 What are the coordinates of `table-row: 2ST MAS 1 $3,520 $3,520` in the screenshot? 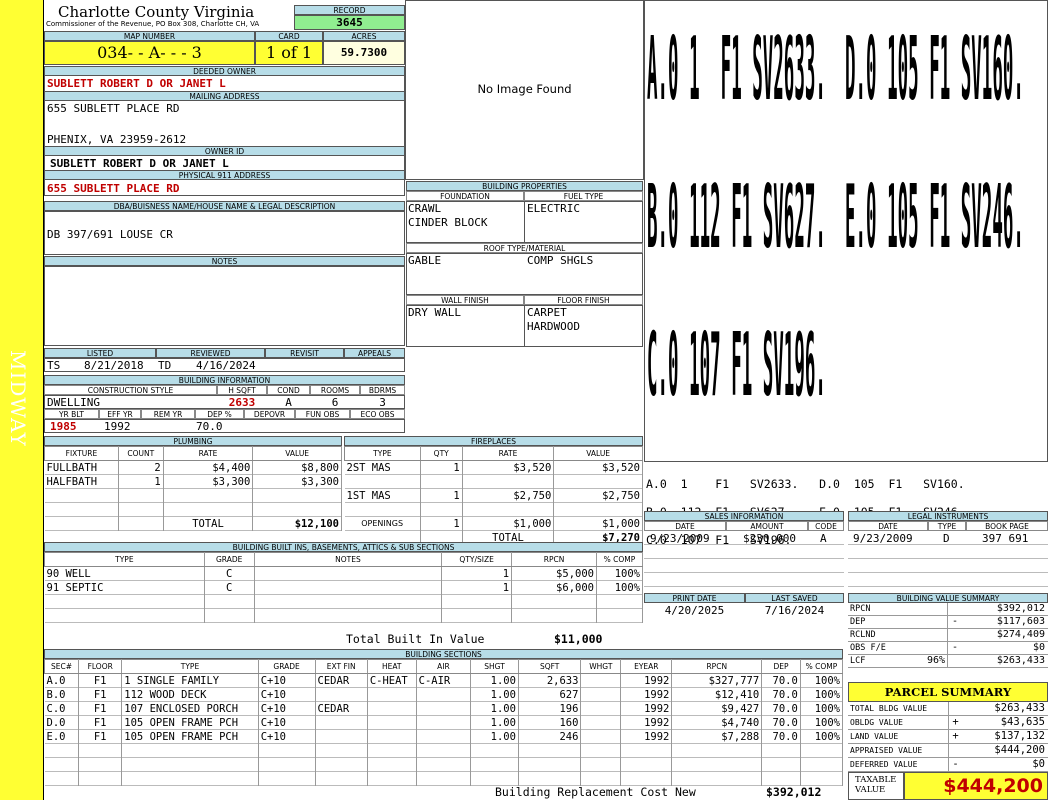 It's located at (493, 467).